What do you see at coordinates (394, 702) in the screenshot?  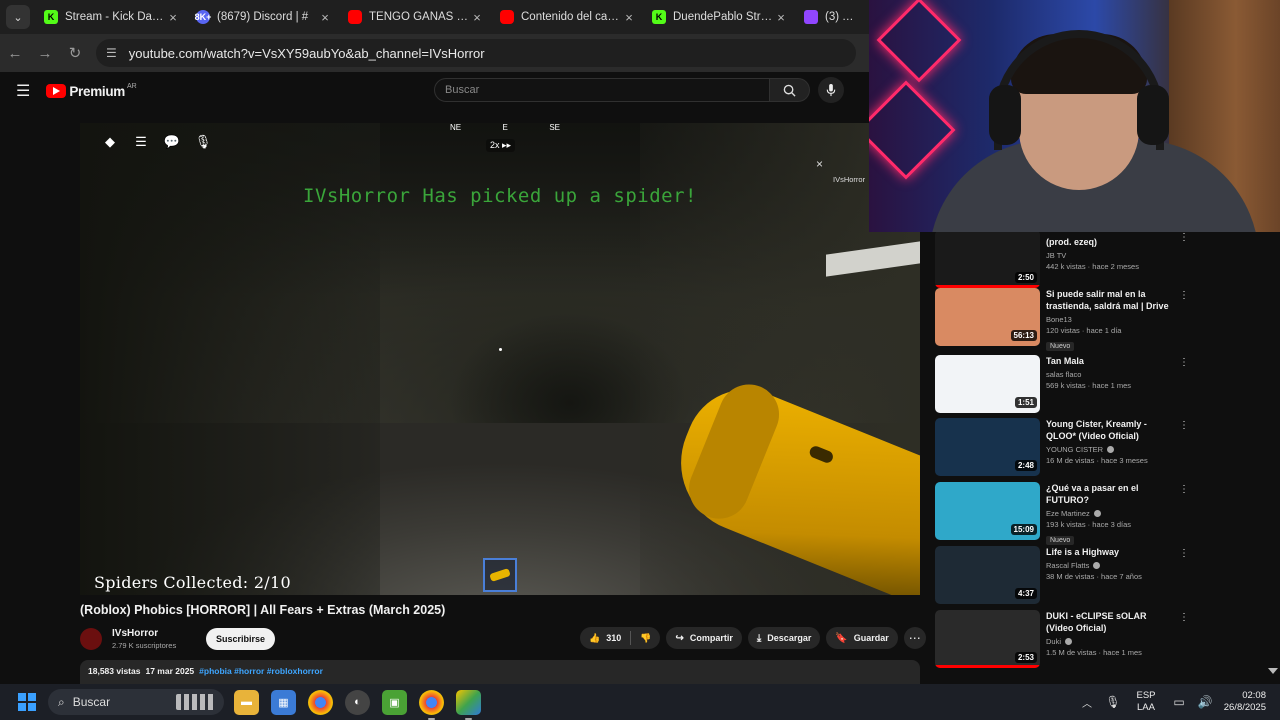 I see `minecraft-icon: ▣` at bounding box center [394, 702].